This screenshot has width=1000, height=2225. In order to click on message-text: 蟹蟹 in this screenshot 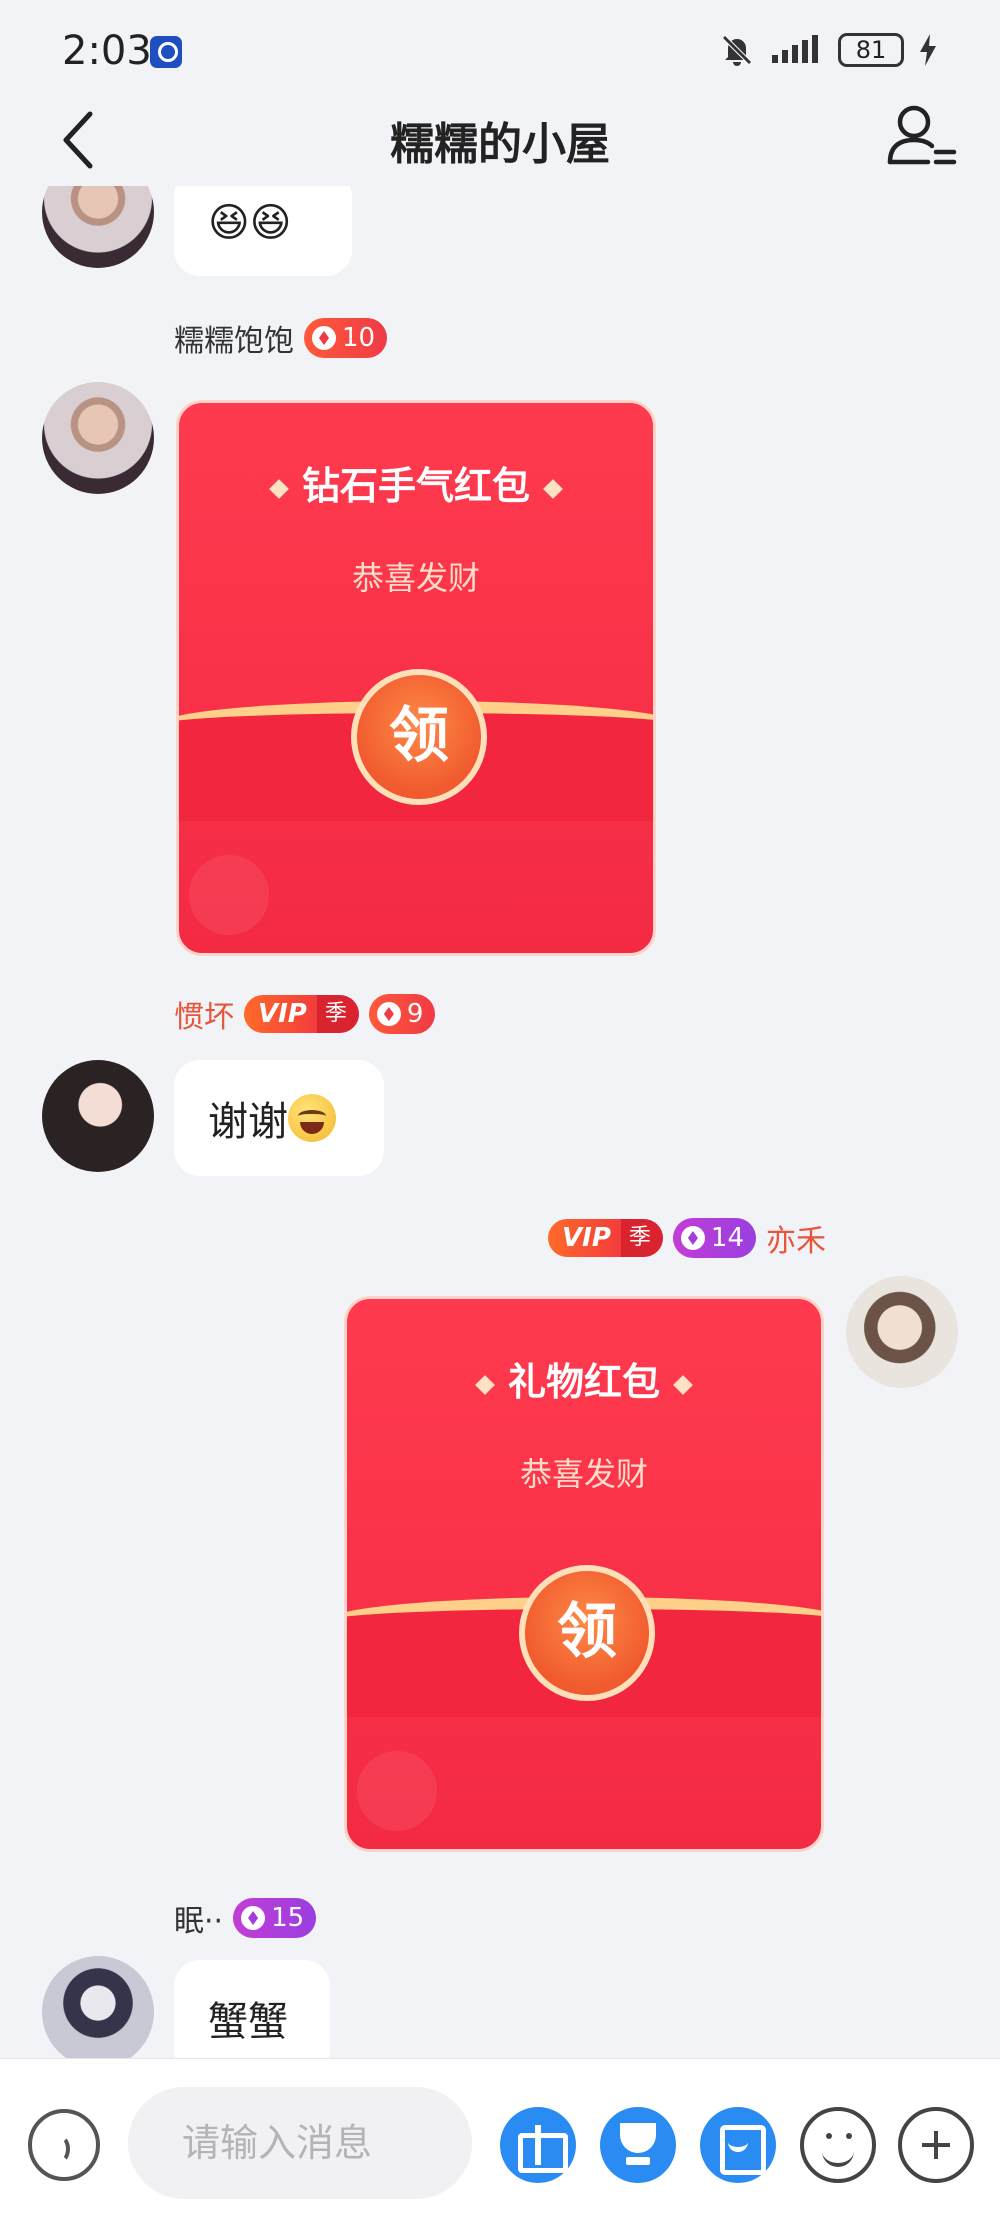, I will do `click(248, 2022)`.